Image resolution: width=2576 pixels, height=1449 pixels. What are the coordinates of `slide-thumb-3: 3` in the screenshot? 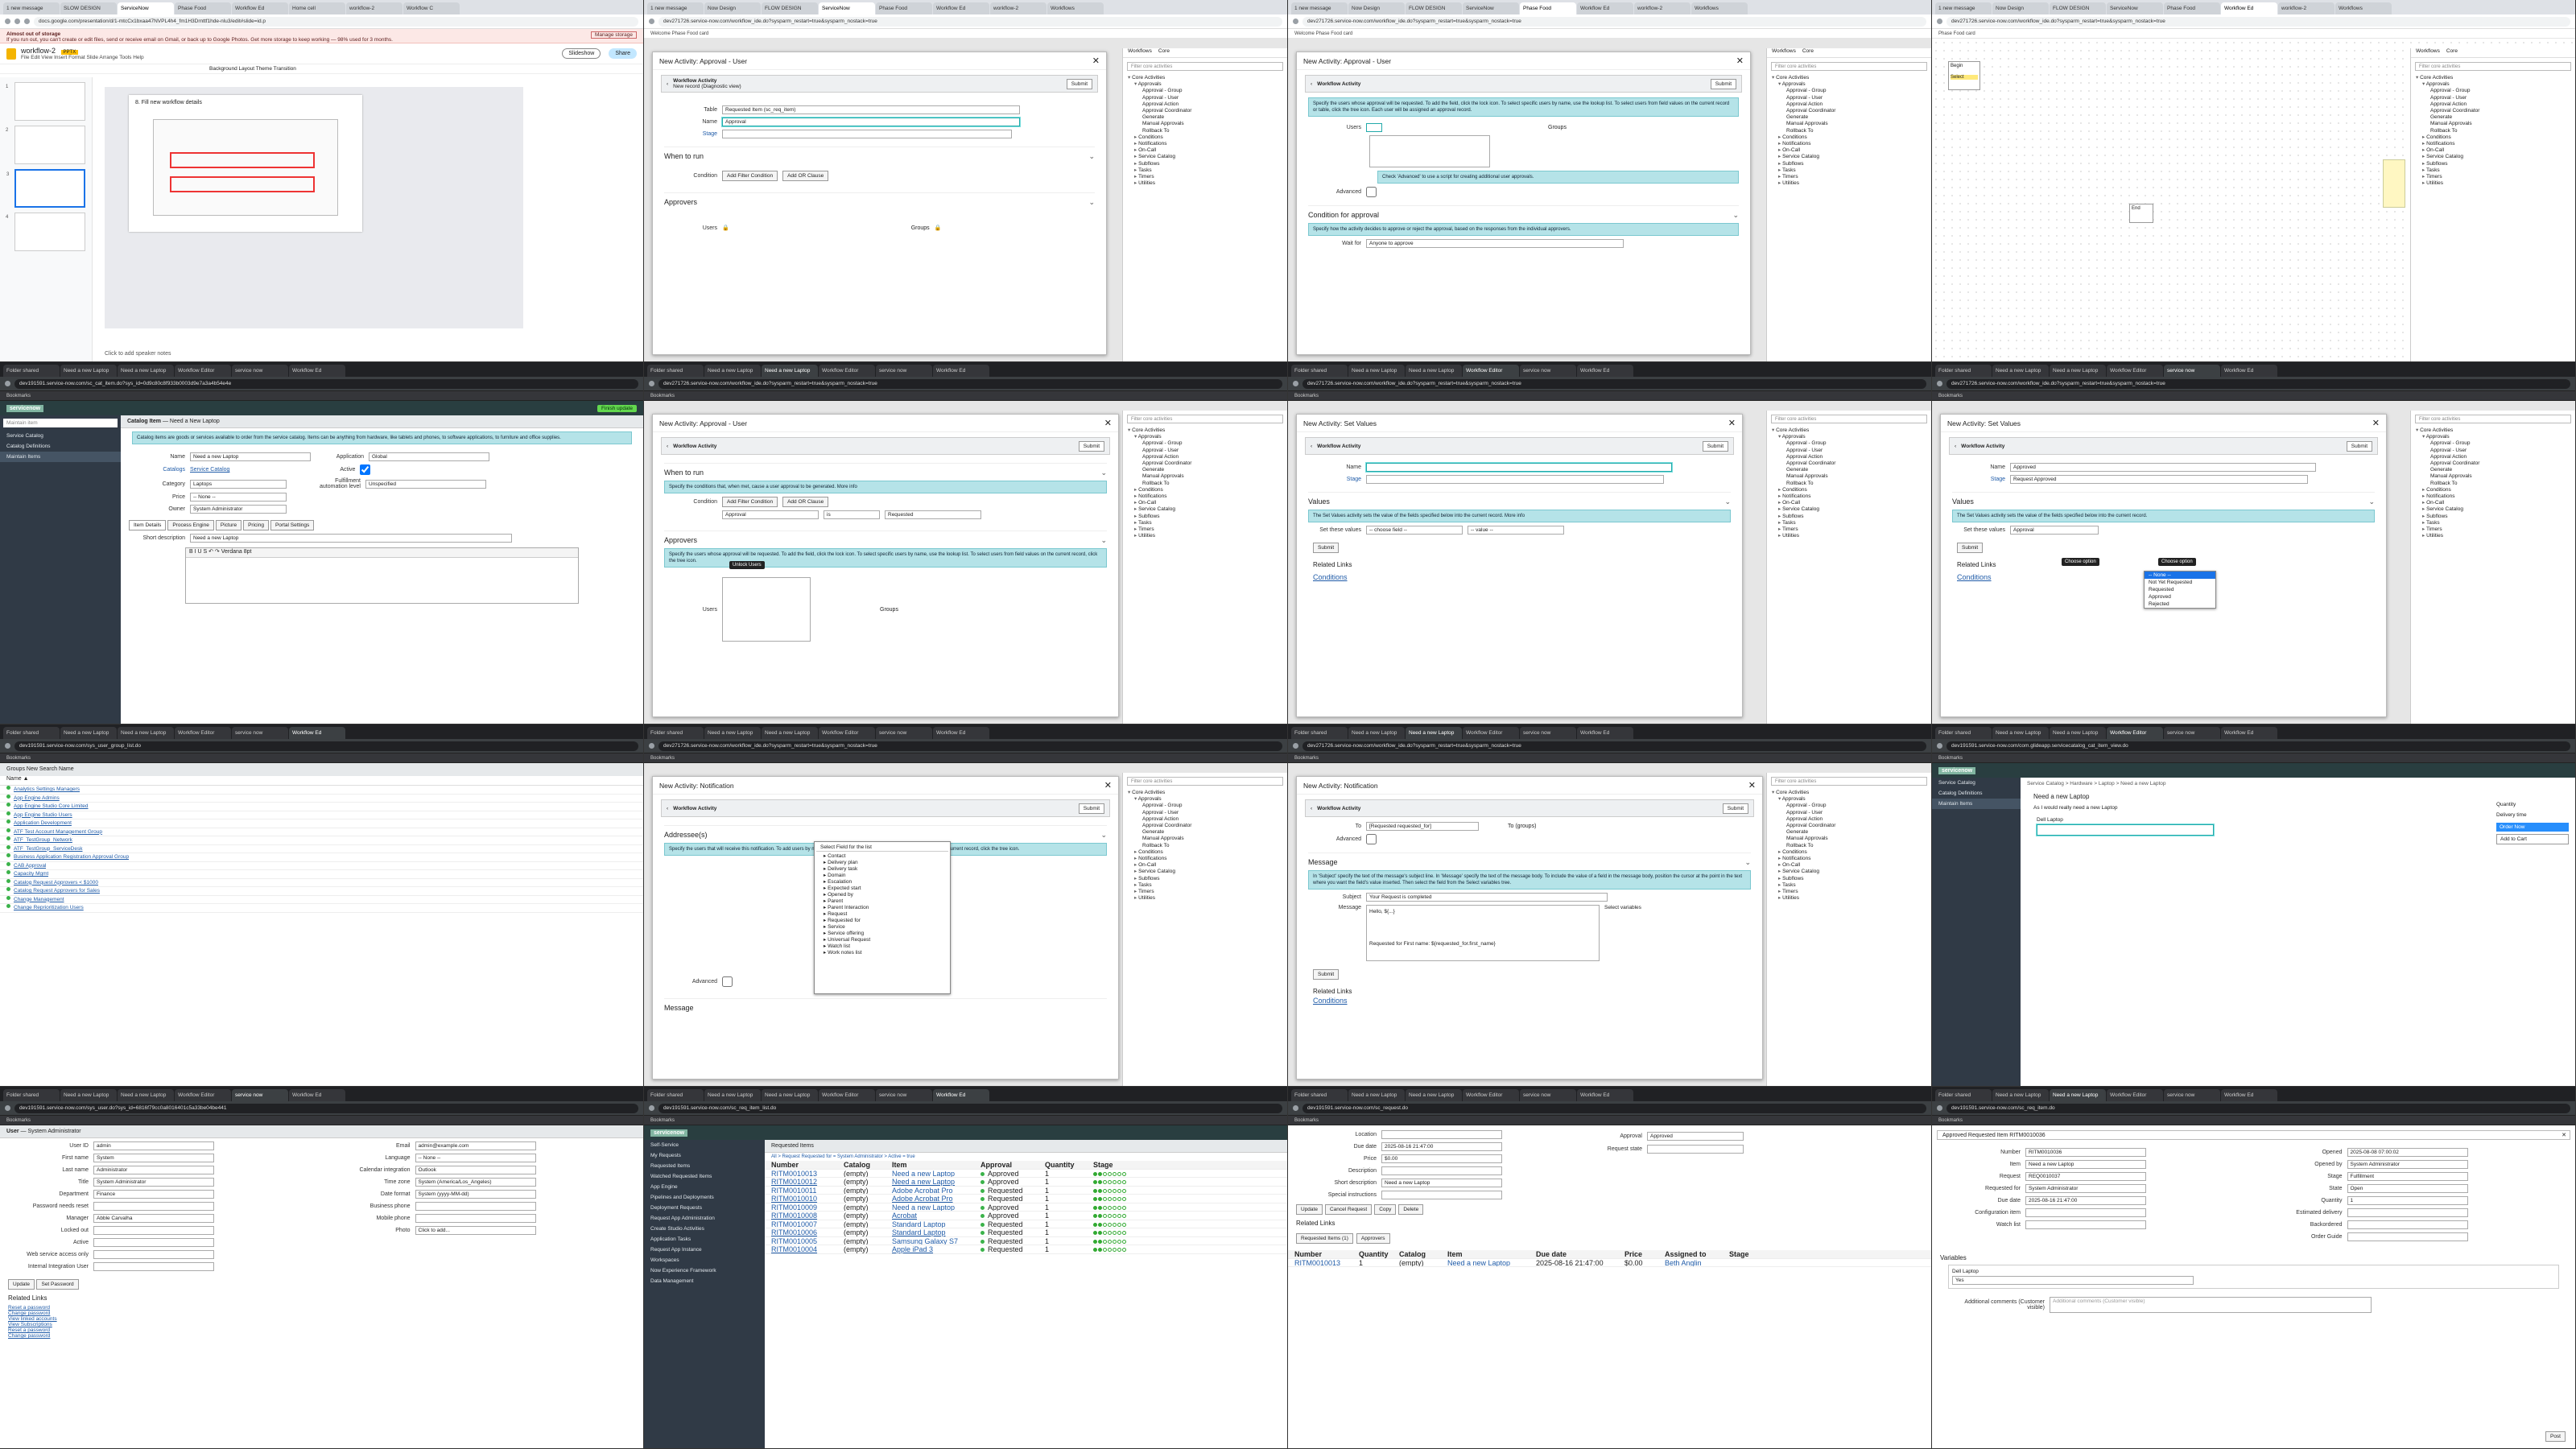 It's located at (45, 188).